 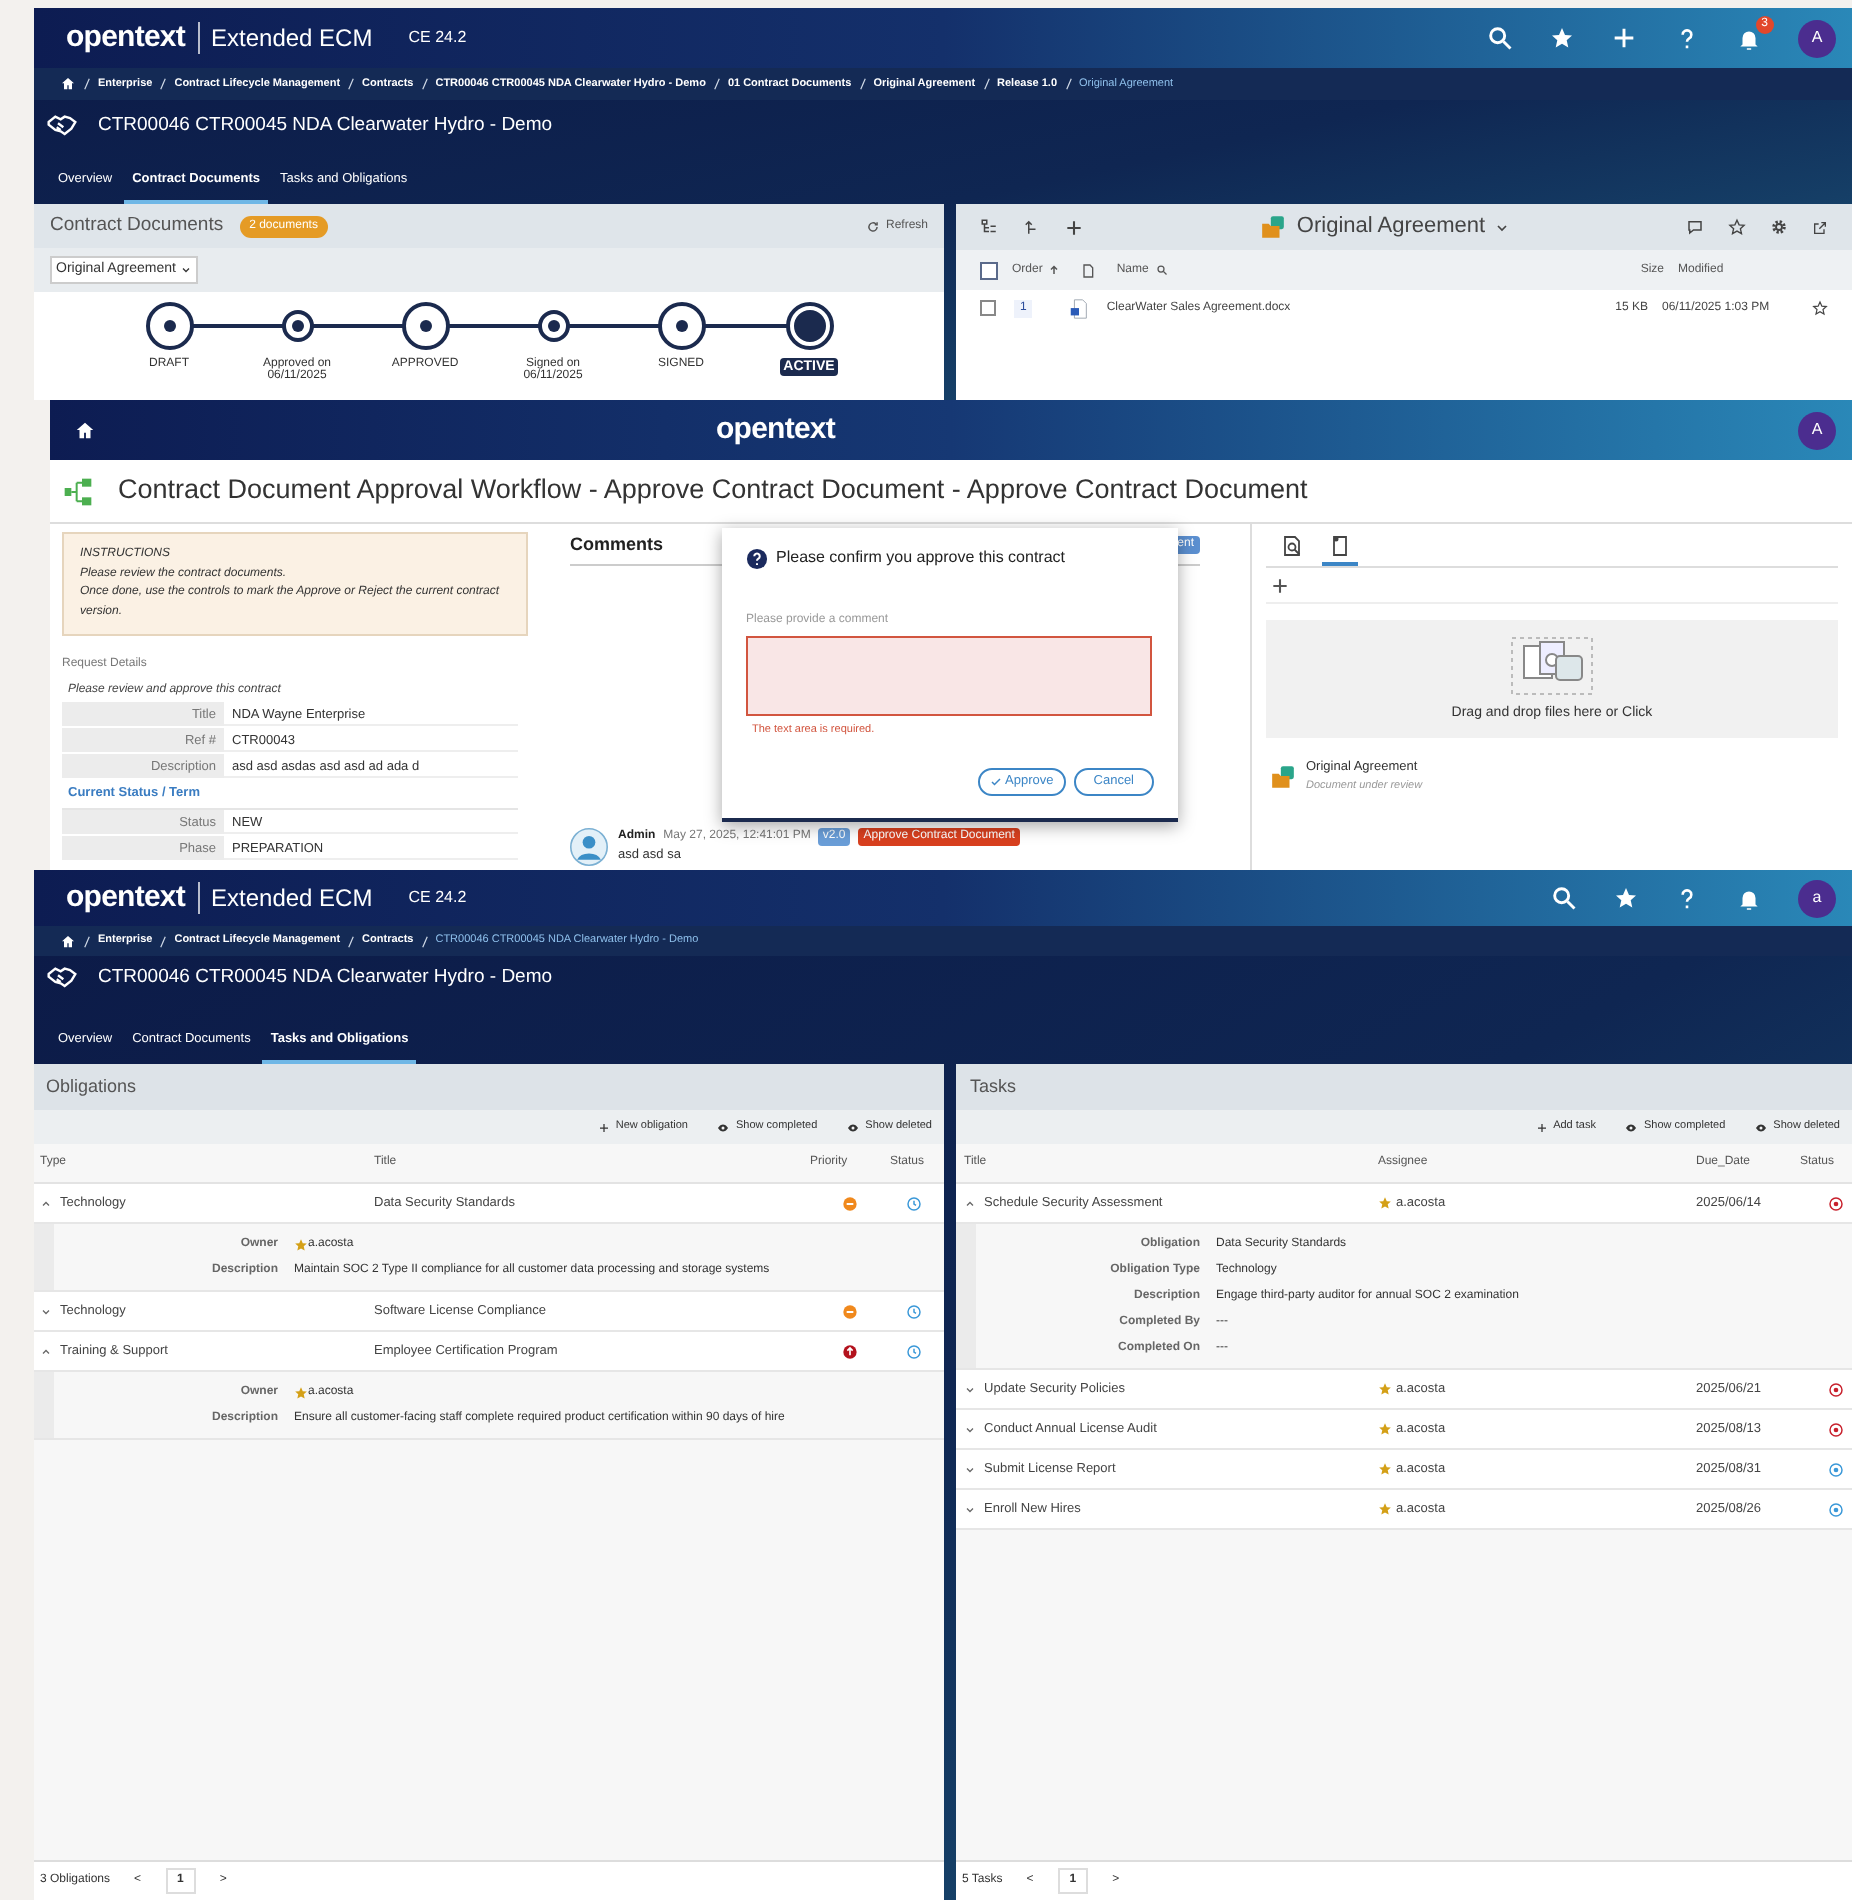 I want to click on word-document-icon, so click(x=1079, y=308).